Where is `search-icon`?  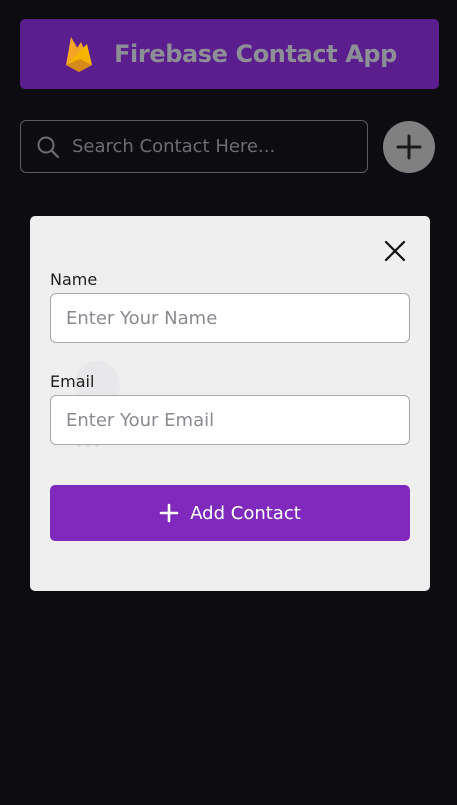
search-icon is located at coordinates (48, 147).